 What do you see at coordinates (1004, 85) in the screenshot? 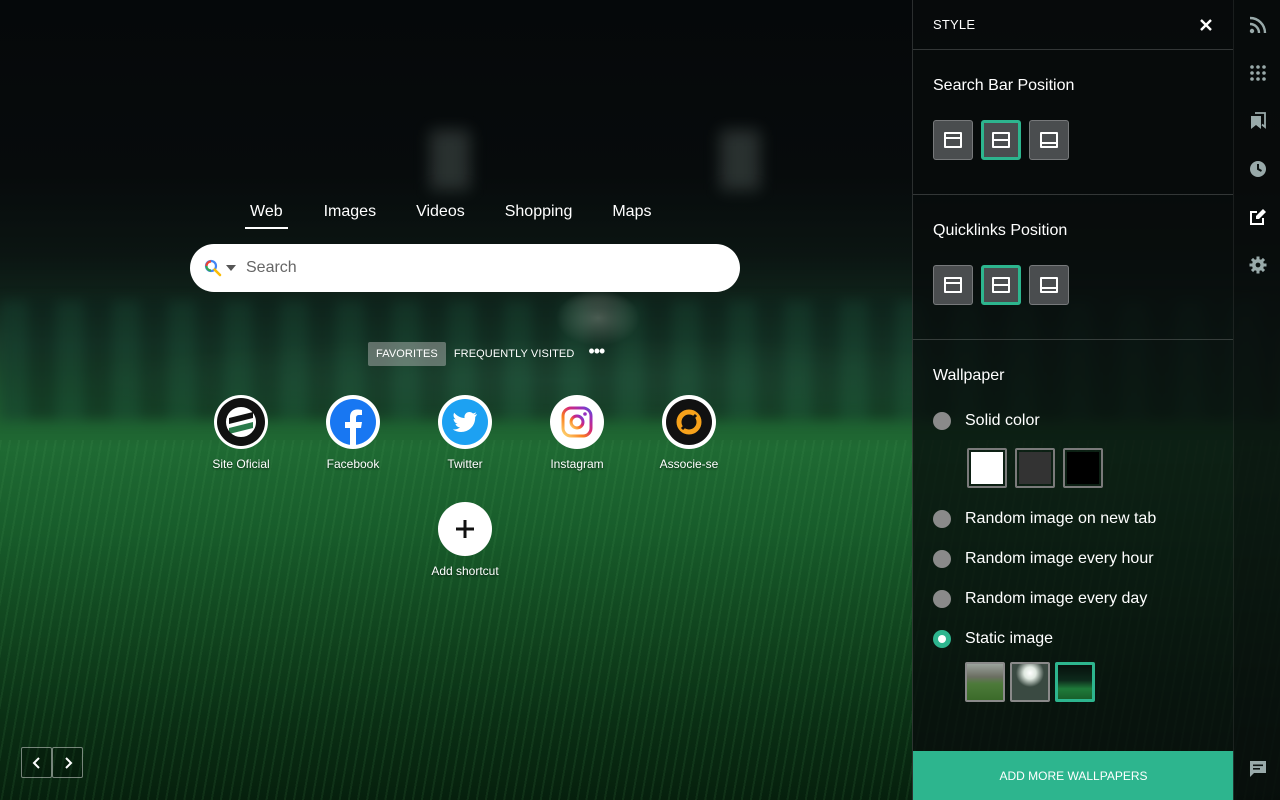
I see `section-title: Search Bar Position` at bounding box center [1004, 85].